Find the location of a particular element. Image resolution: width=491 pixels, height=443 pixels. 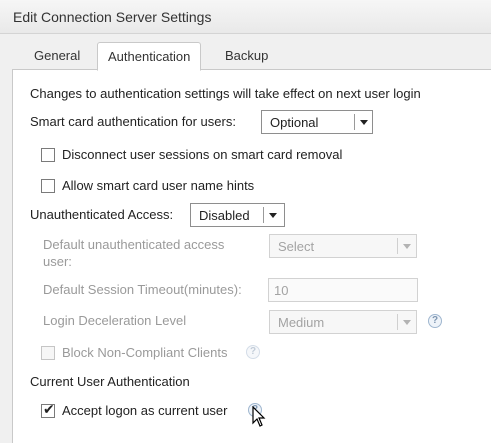

block-noncompliant-checkbox is located at coordinates (48, 353).